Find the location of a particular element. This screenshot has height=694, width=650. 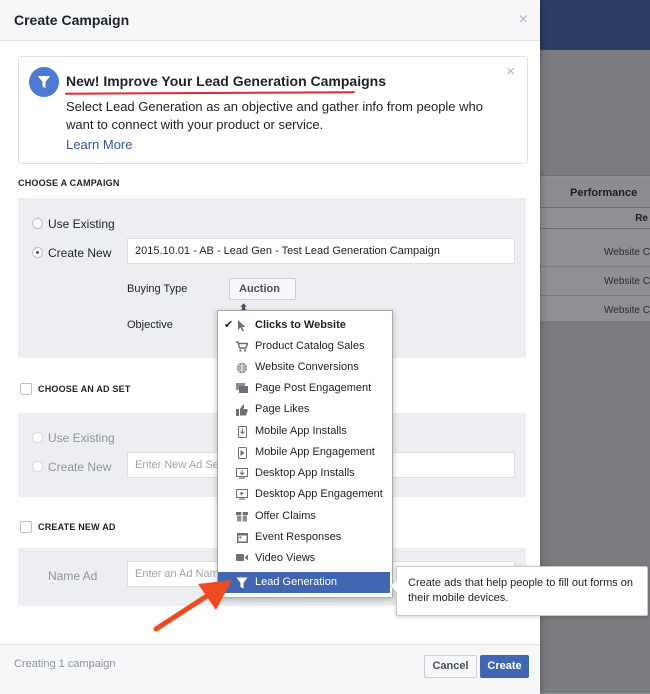

objective-option-label: Desktop App Installs is located at coordinates (305, 473).